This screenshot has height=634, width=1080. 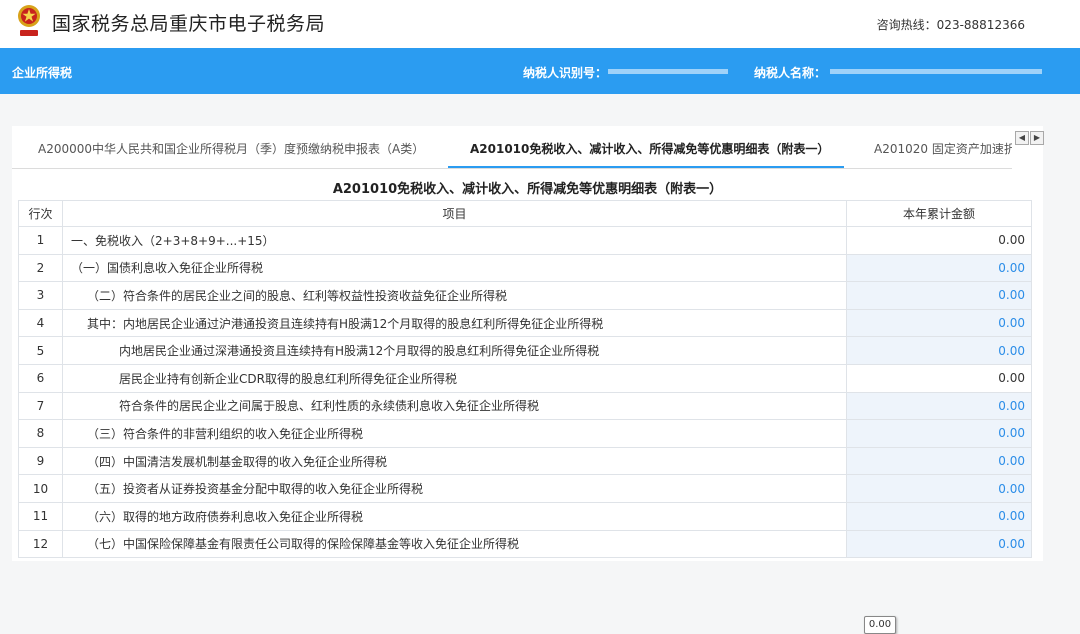 What do you see at coordinates (943, 148) in the screenshot?
I see `tab-a201020: A201020 固定资产加速折旧` at bounding box center [943, 148].